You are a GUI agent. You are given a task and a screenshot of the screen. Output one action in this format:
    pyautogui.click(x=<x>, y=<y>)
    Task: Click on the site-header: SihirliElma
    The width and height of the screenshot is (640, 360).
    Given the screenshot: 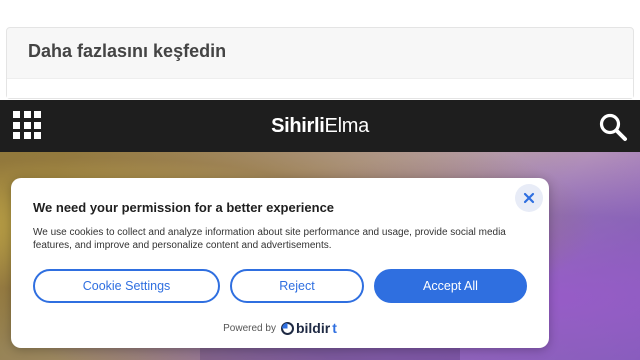 What is the action you would take?
    pyautogui.click(x=320, y=126)
    